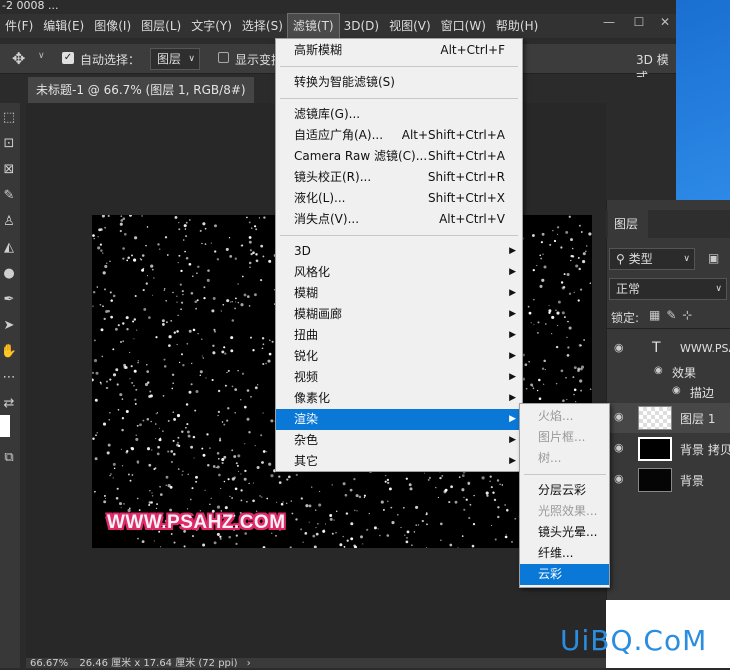 This screenshot has width=730, height=670. I want to click on menu-8: 视图(V), so click(410, 26).